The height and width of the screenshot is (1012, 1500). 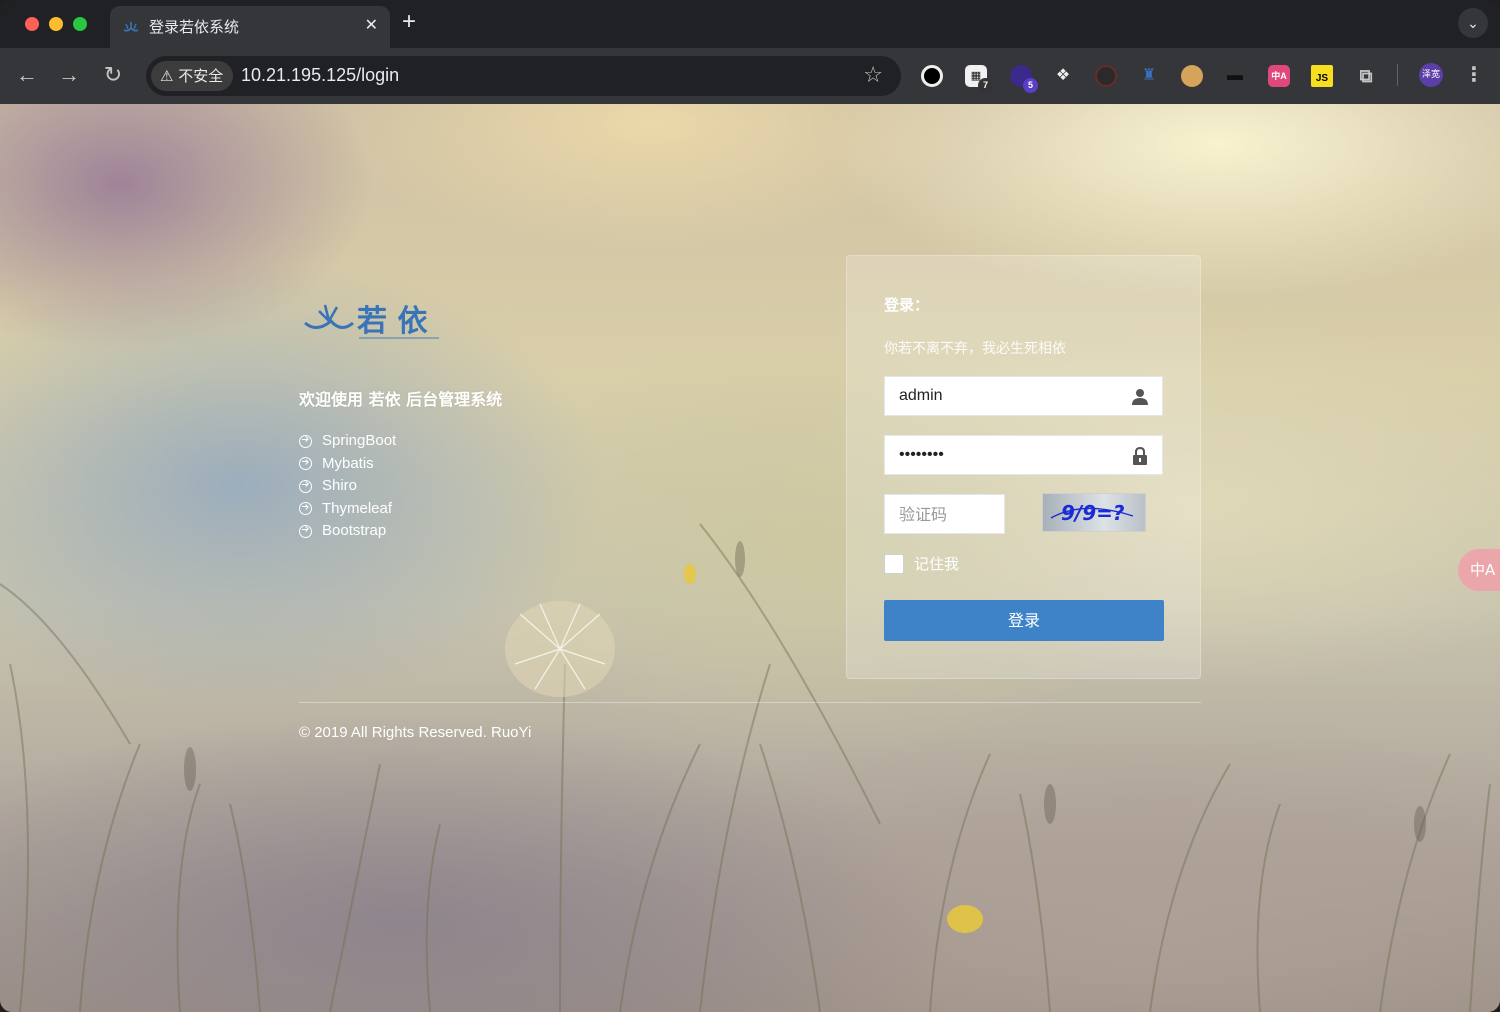 I want to click on feature-label: SpringBoot, so click(x=359, y=440).